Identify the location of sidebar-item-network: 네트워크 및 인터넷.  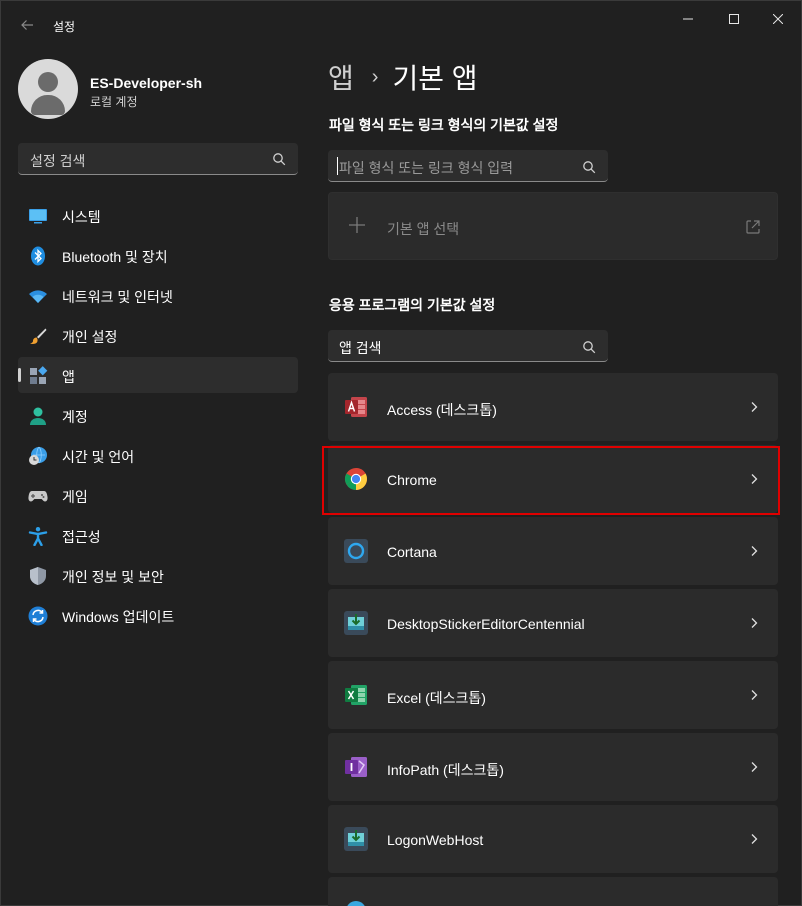
(158, 295).